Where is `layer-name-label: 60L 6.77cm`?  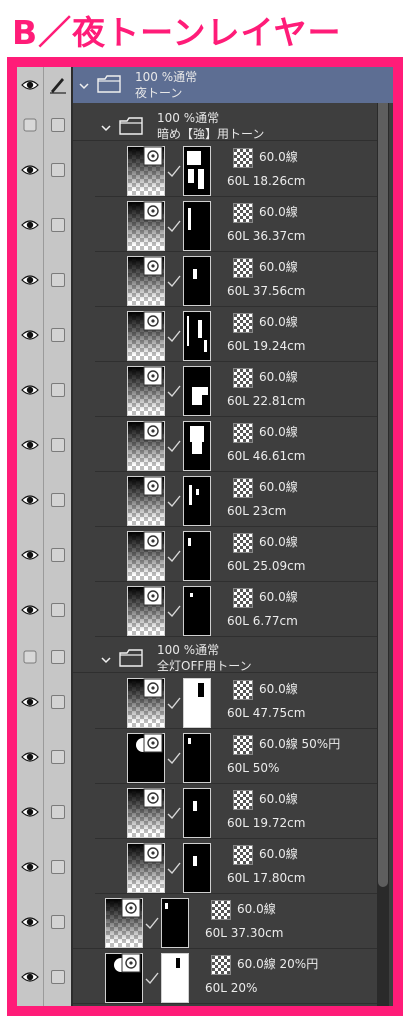 layer-name-label: 60L 6.77cm is located at coordinates (262, 621).